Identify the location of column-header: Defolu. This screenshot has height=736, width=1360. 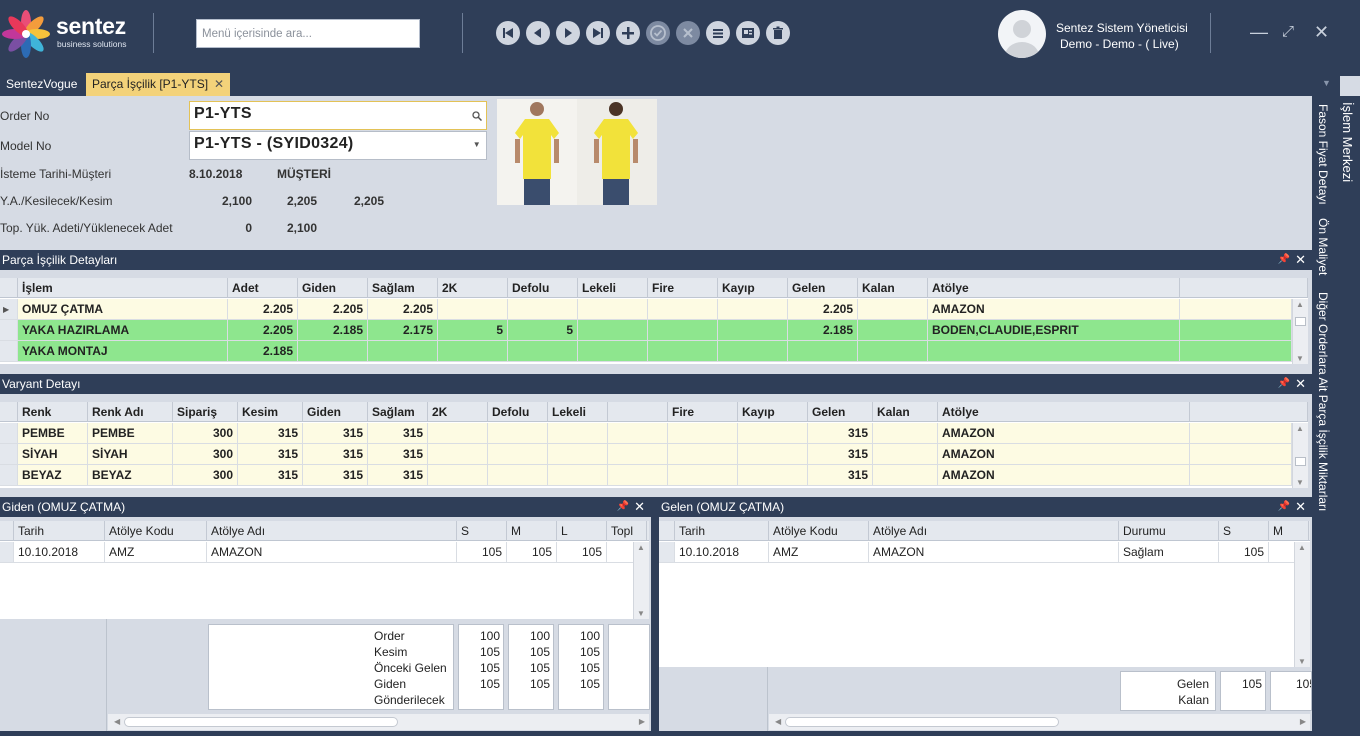
(543, 288).